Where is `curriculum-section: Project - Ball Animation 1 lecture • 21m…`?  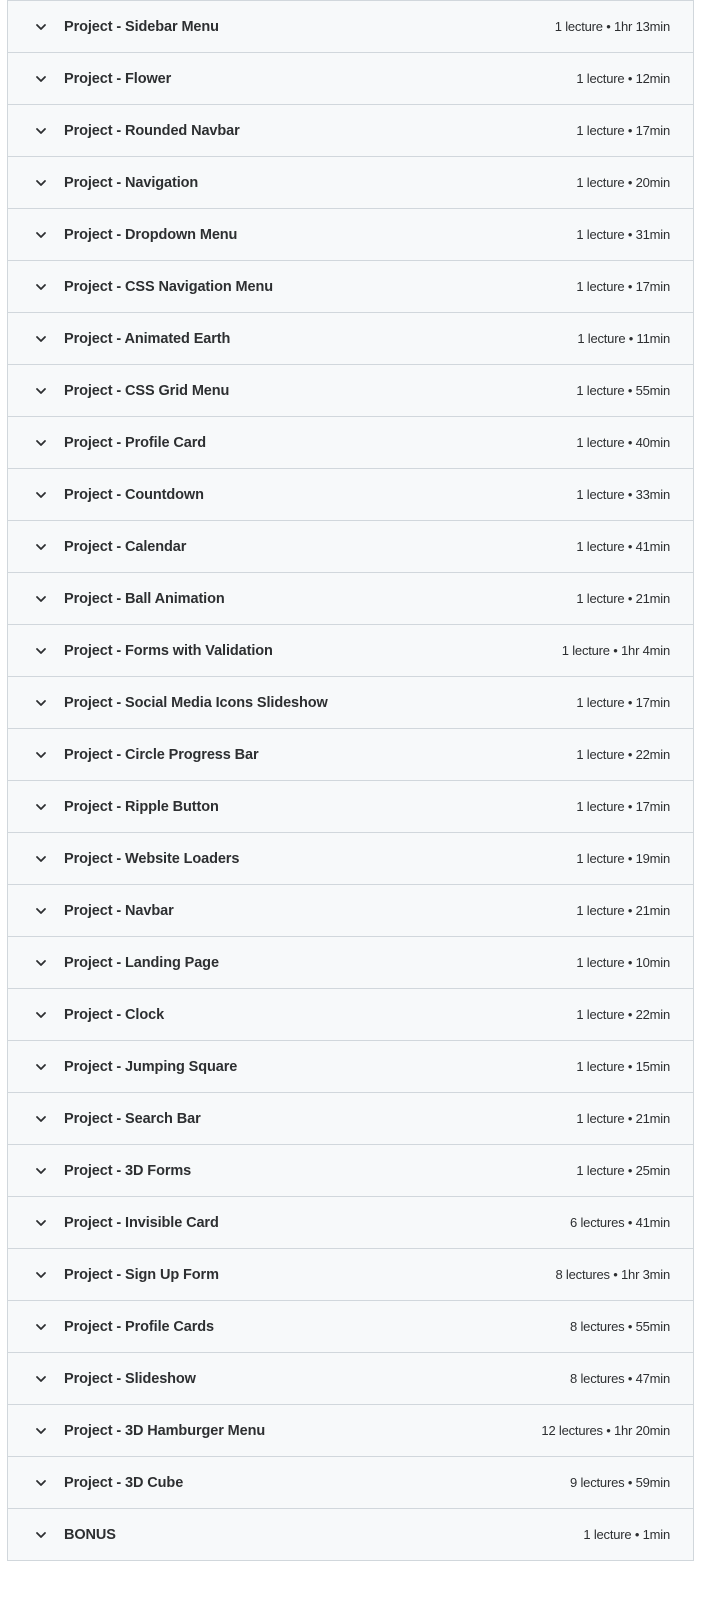
curriculum-section: Project - Ball Animation 1 lecture • 21m… is located at coordinates (350, 599).